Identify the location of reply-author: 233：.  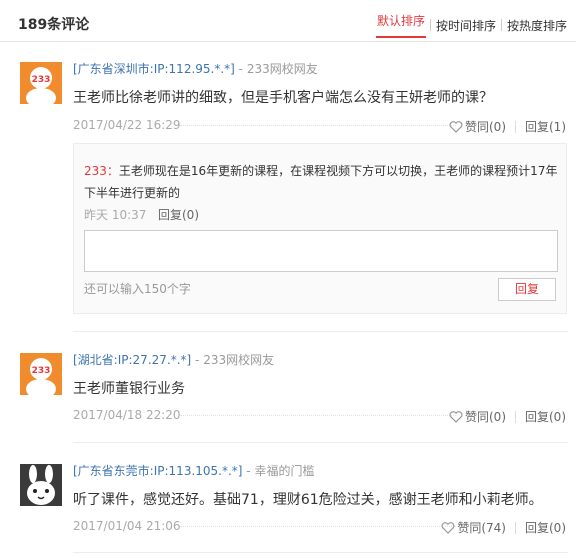
(101, 171).